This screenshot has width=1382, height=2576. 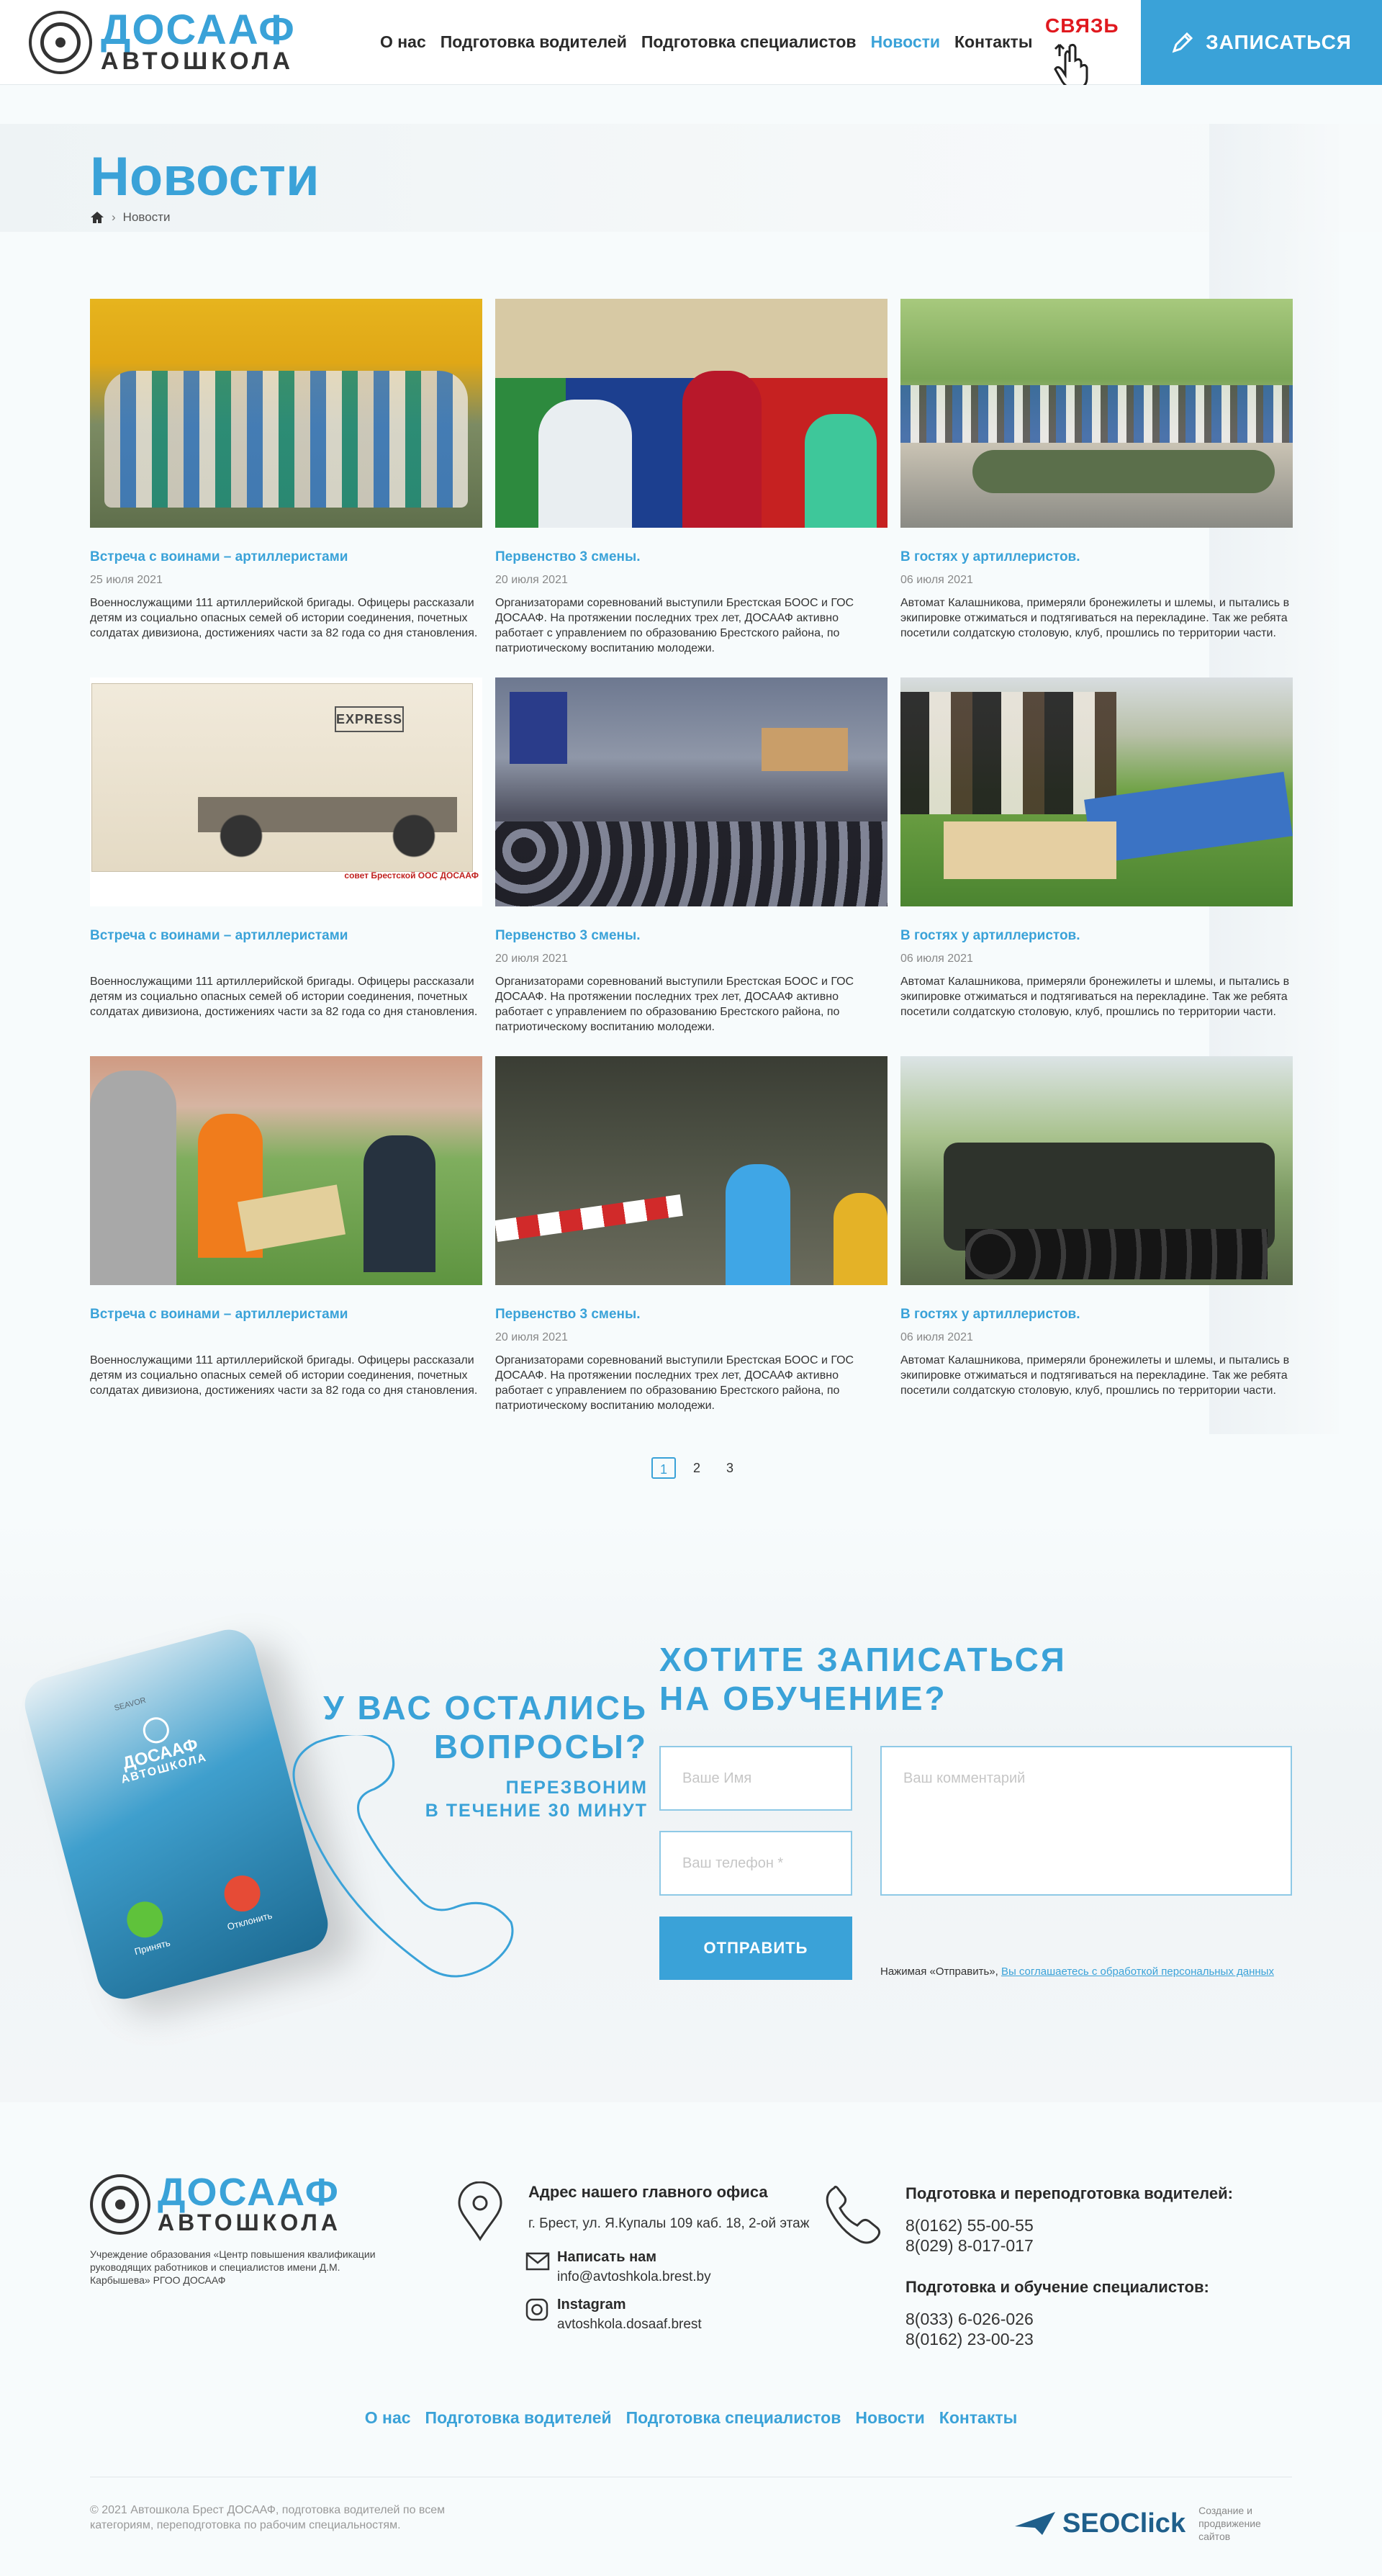 What do you see at coordinates (993, 42) in the screenshot?
I see `nav-contacts: Контакты` at bounding box center [993, 42].